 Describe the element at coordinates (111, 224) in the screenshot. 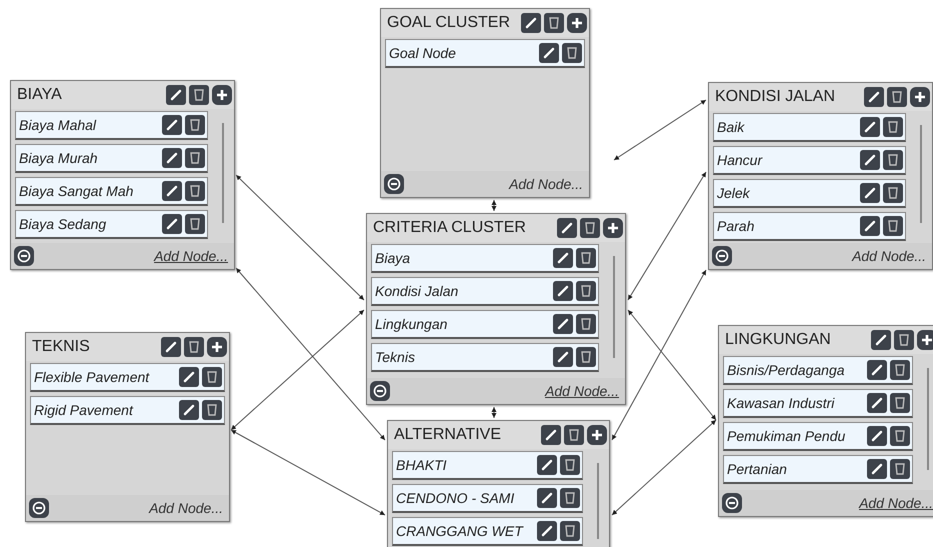

I see `node-row: Biaya Sedang` at that location.